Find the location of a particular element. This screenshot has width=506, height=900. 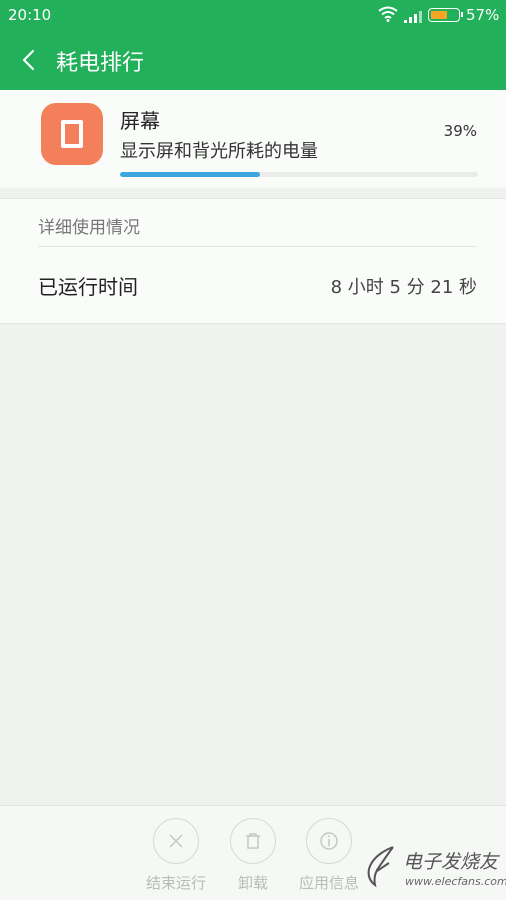

battery-icon is located at coordinates (445, 15).